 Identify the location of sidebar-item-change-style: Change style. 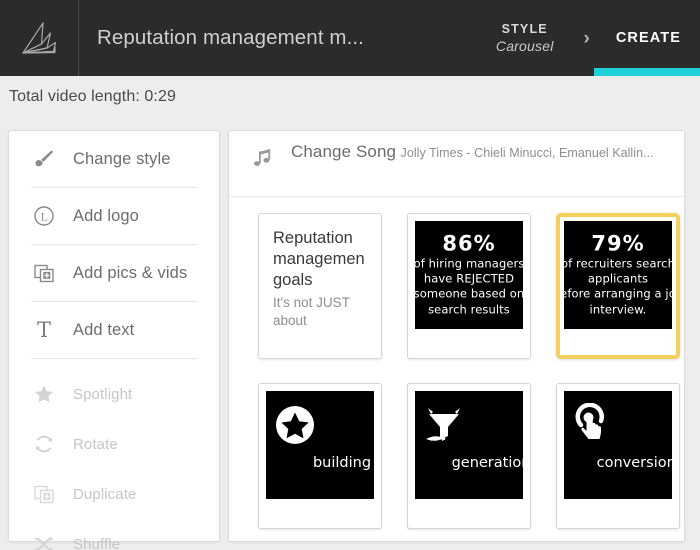
(114, 159).